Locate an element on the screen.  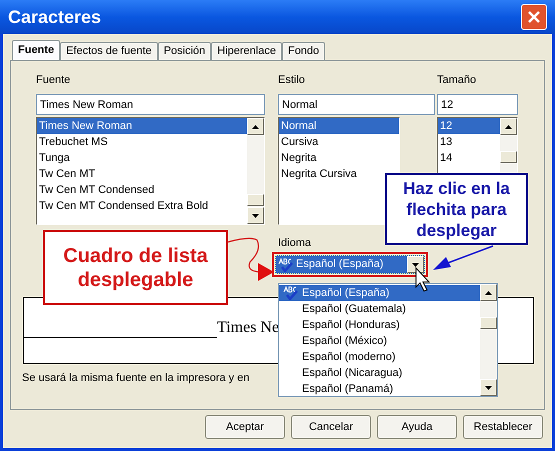
list-item: 13 is located at coordinates (469, 142).